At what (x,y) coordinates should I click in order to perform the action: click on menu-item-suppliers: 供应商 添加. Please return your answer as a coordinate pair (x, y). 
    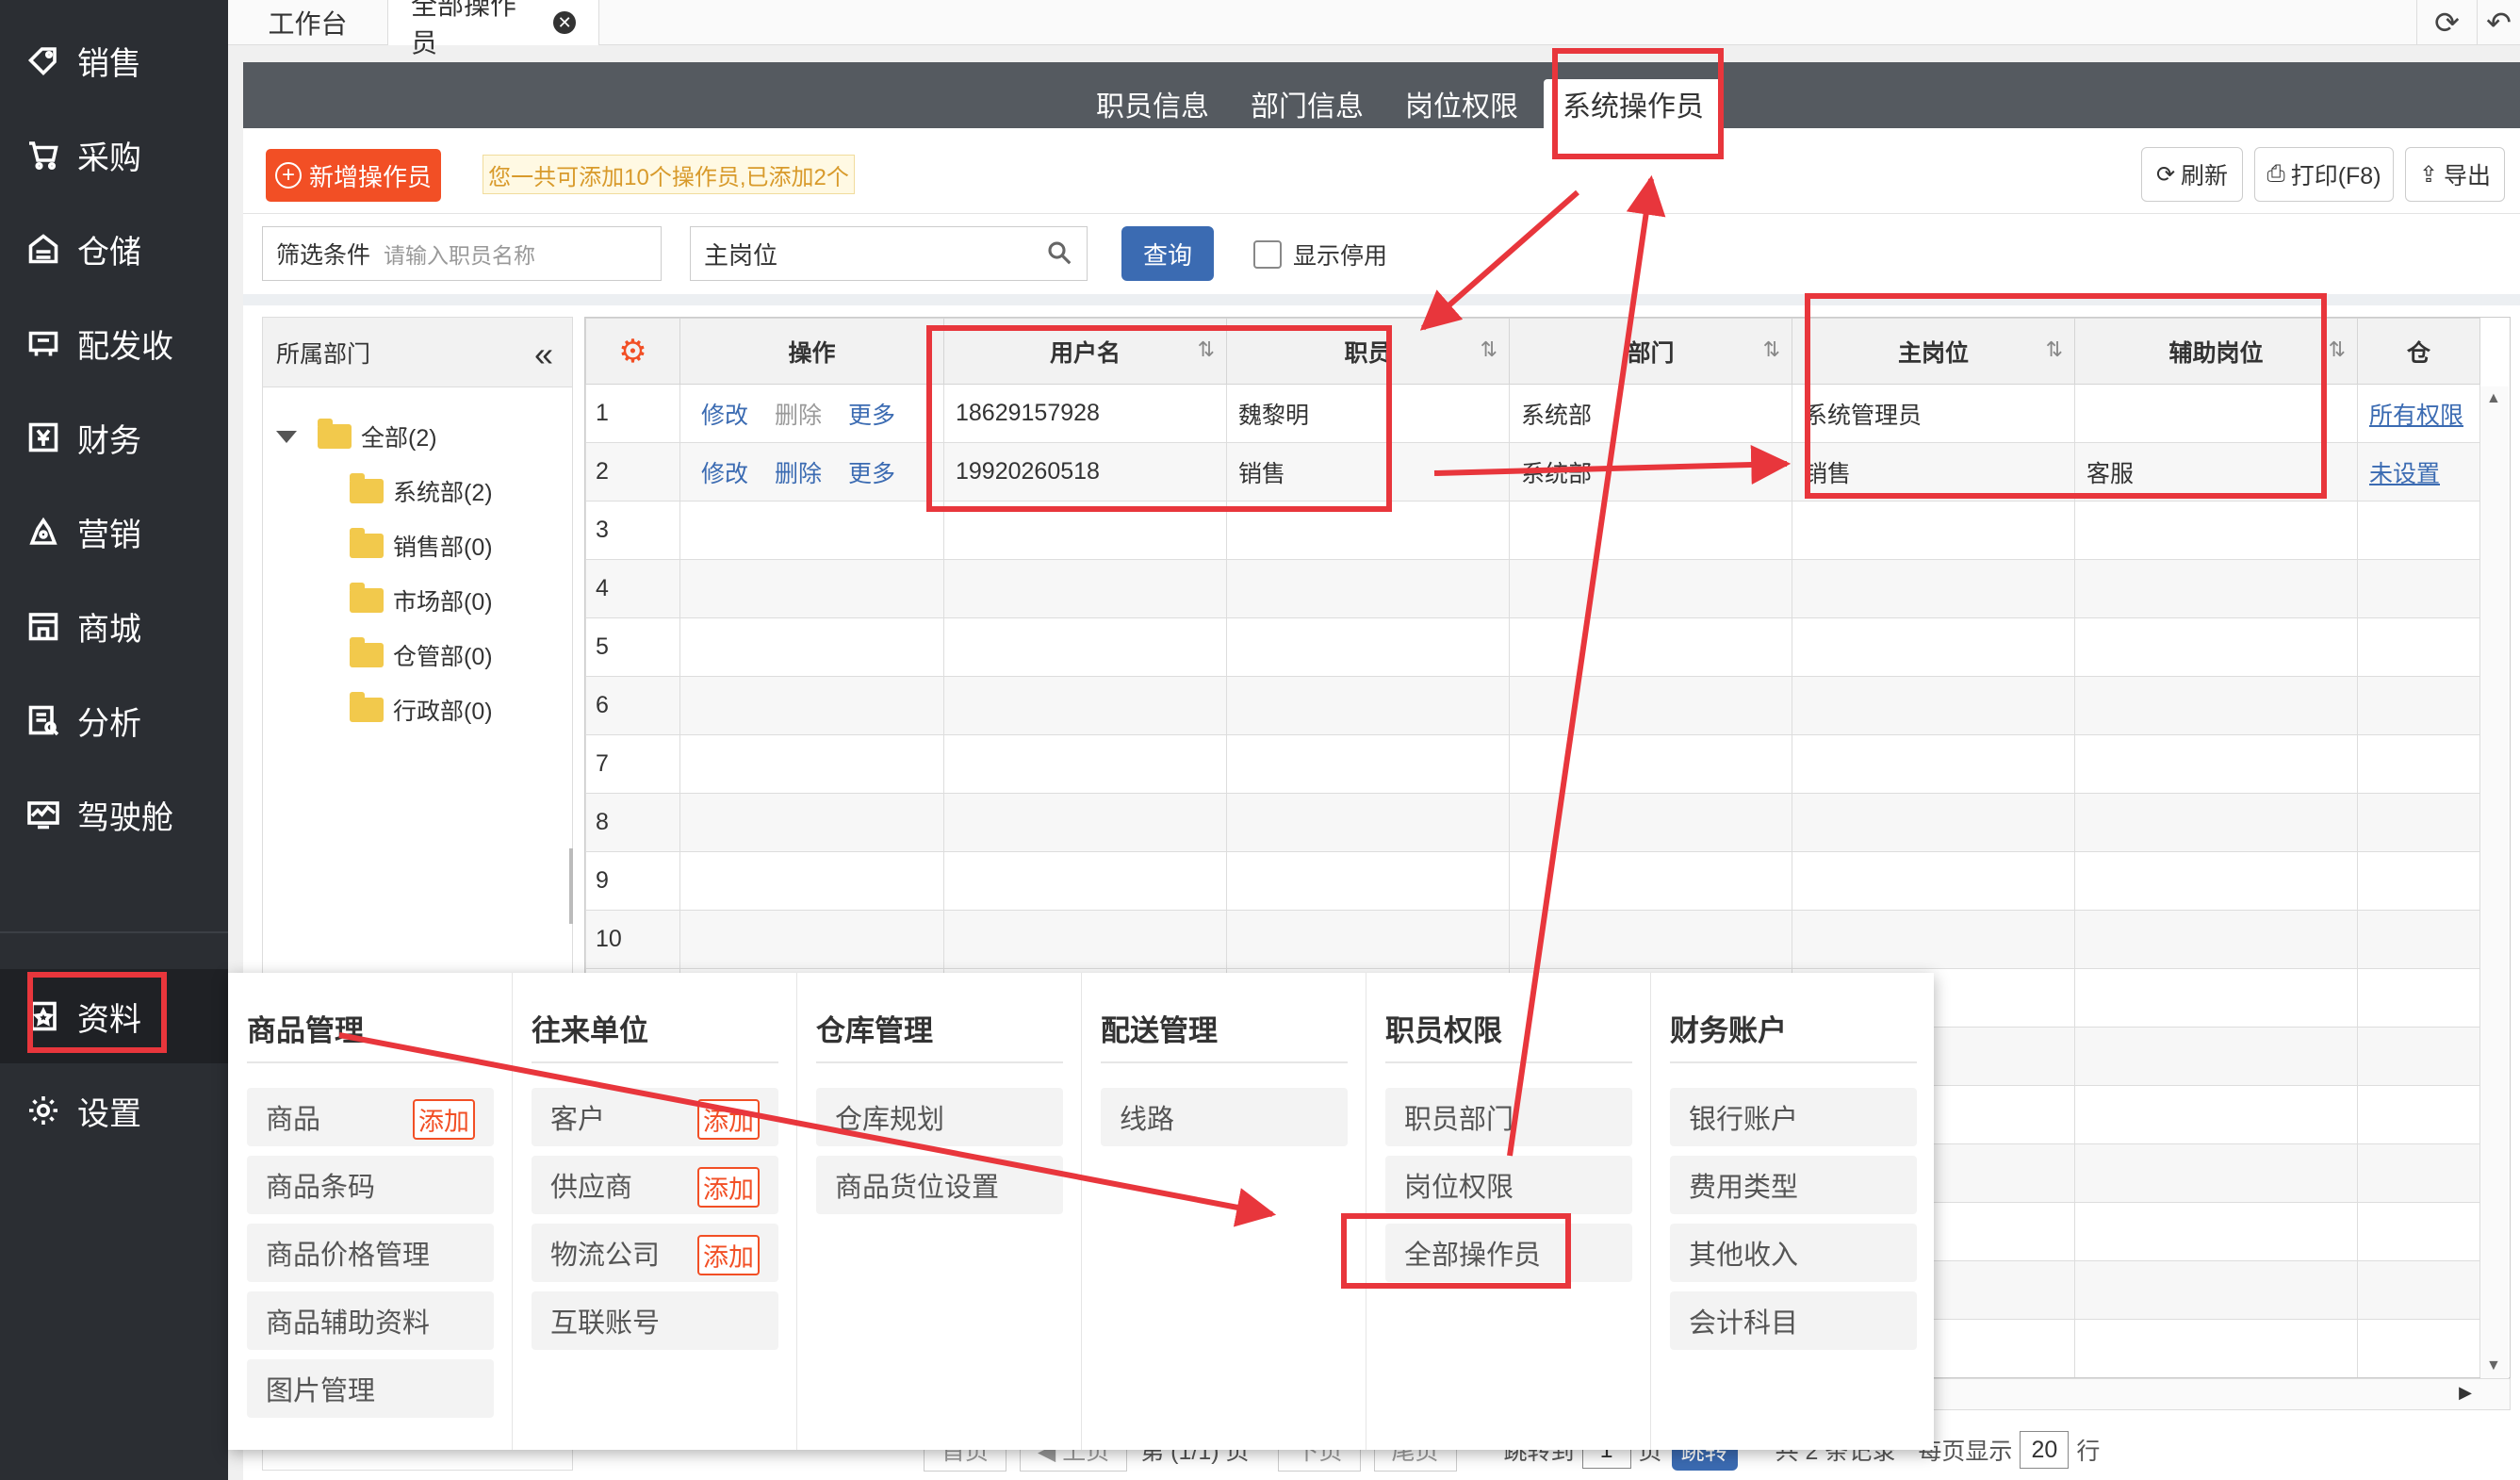
    Looking at the image, I should click on (655, 1185).